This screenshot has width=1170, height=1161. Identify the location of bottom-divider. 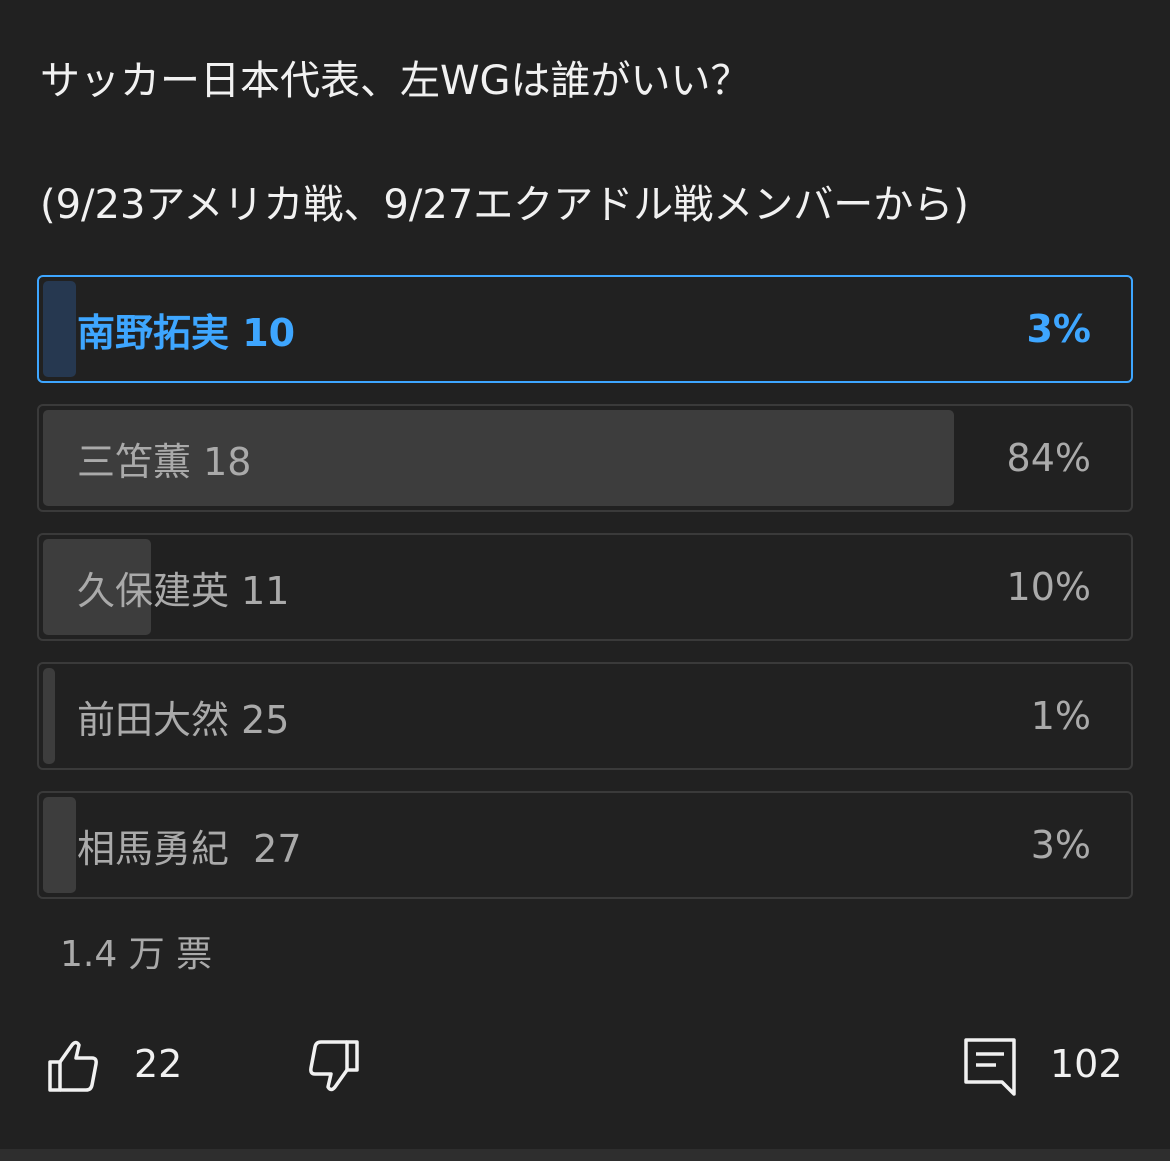
(585, 1155).